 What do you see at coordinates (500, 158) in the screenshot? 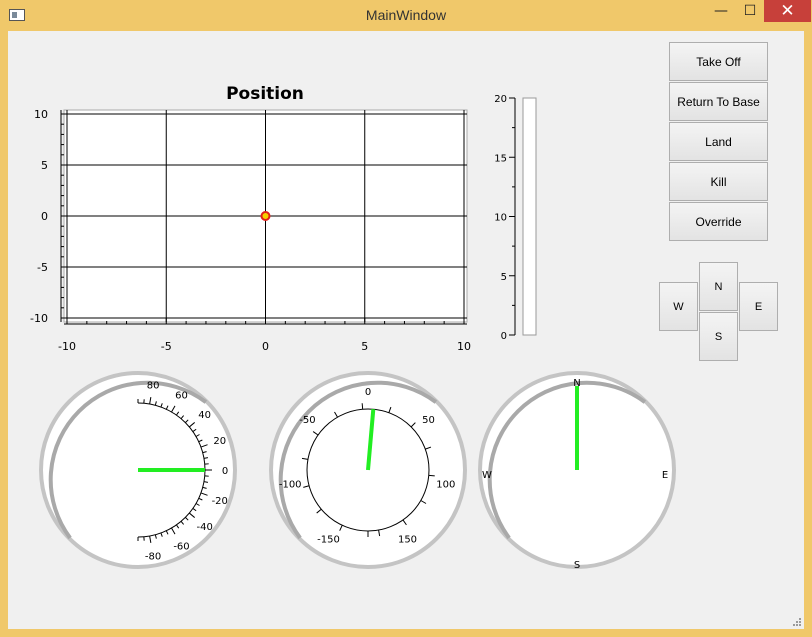
I see `level-tick-label: 15` at bounding box center [500, 158].